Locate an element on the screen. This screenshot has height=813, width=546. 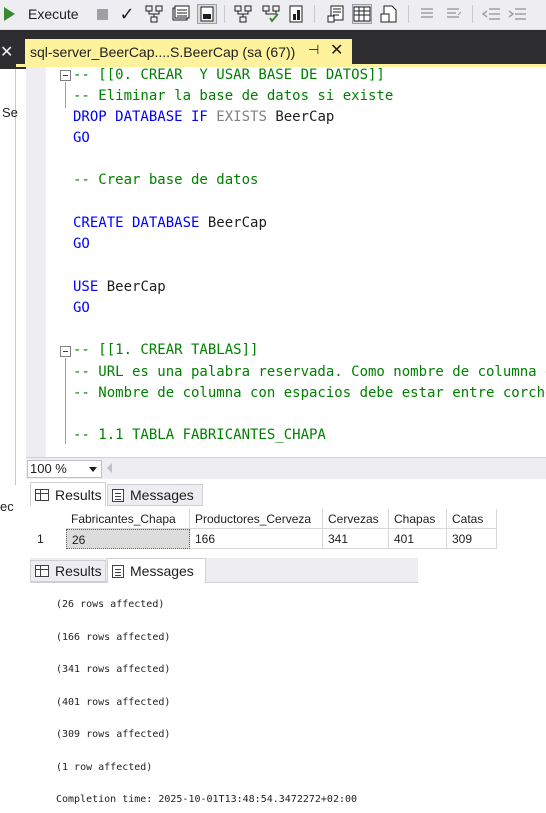
column-header: Chapas is located at coordinates (418, 519).